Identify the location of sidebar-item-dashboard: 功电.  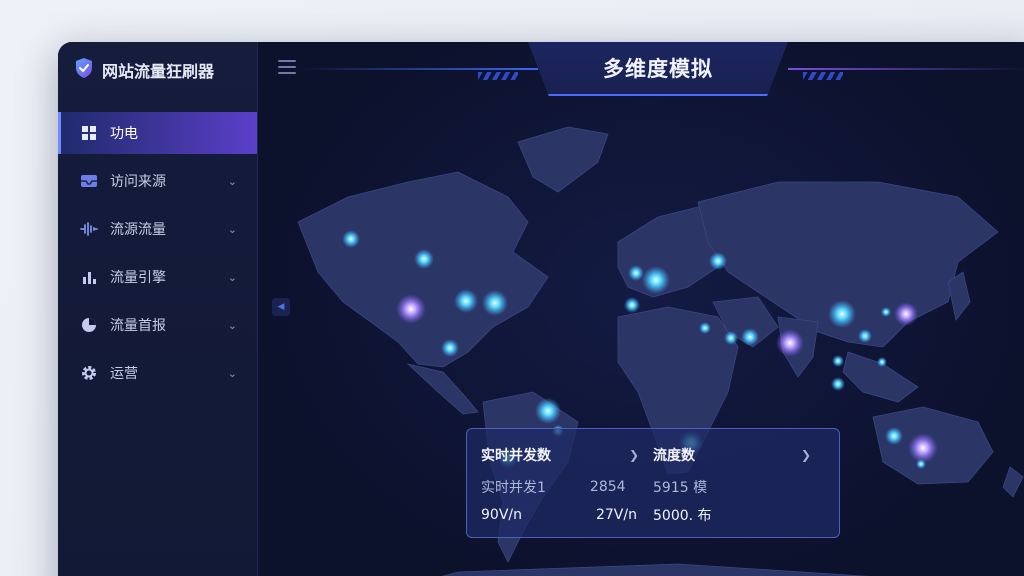
(157, 133).